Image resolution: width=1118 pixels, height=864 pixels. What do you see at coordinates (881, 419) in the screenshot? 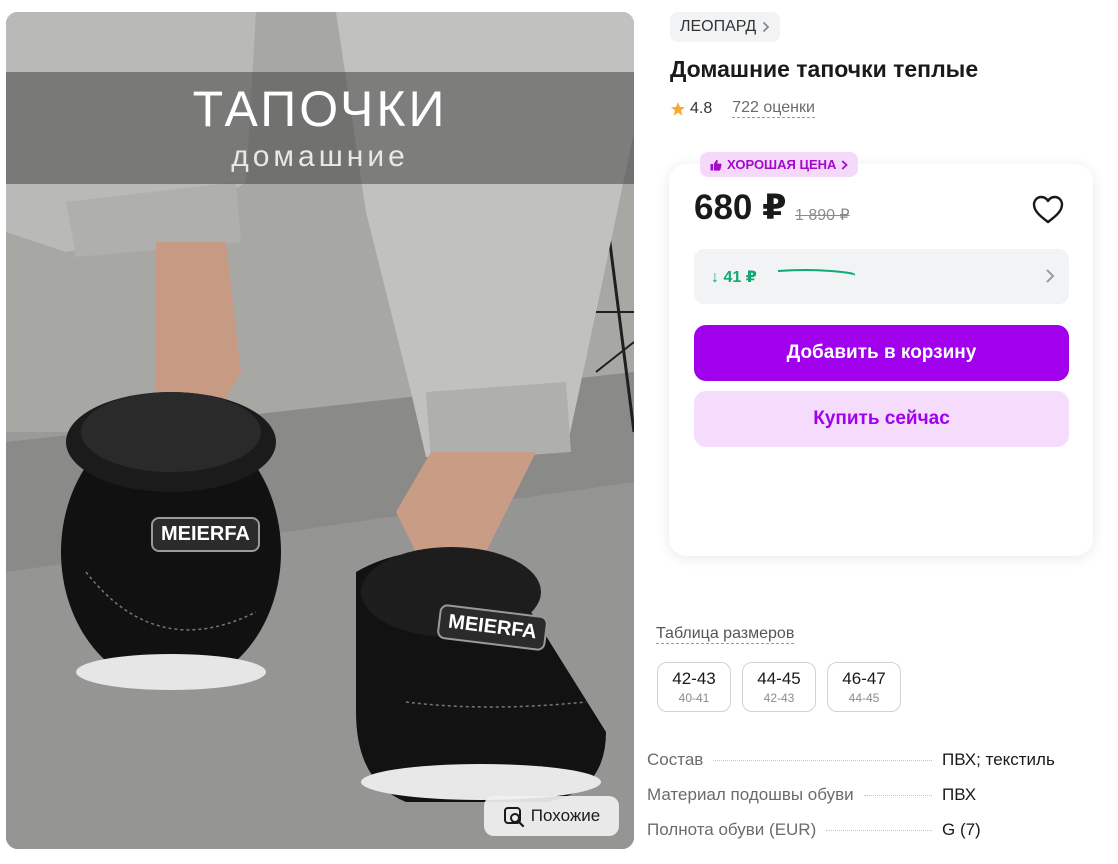
I see `buy-now-button: Купить сейчас` at bounding box center [881, 419].